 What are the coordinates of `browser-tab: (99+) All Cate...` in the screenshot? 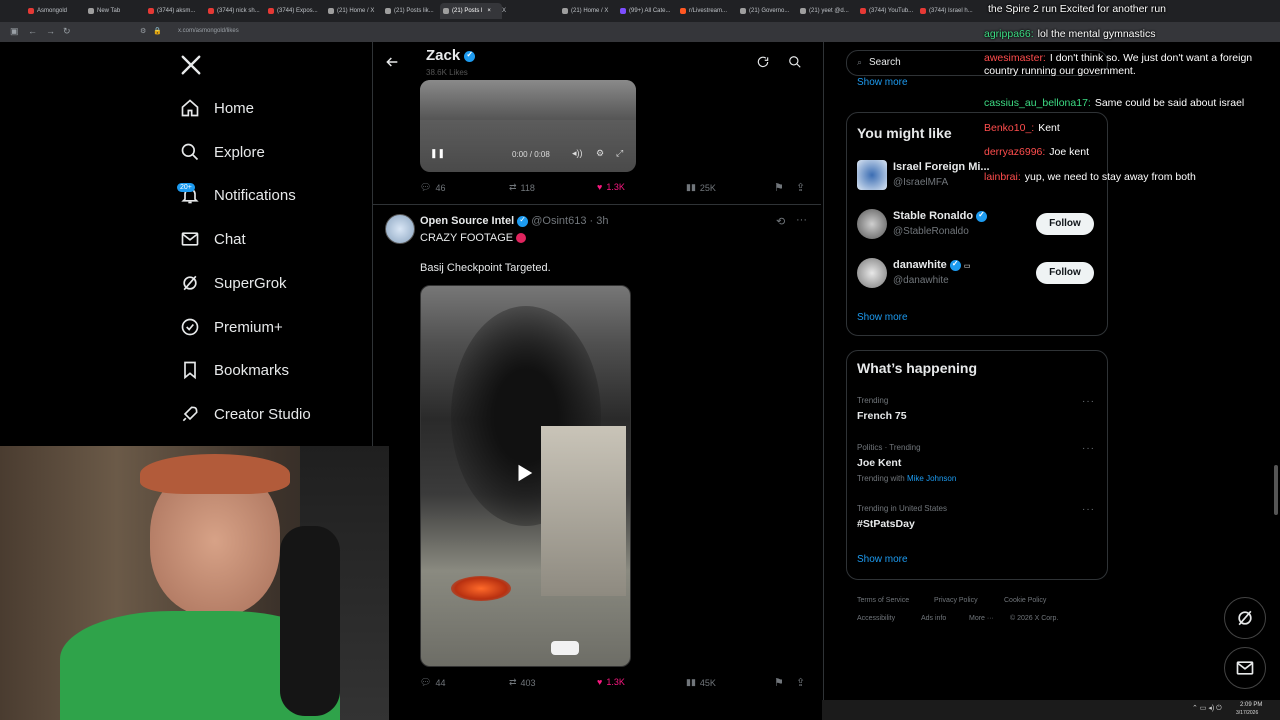 It's located at (647, 11).